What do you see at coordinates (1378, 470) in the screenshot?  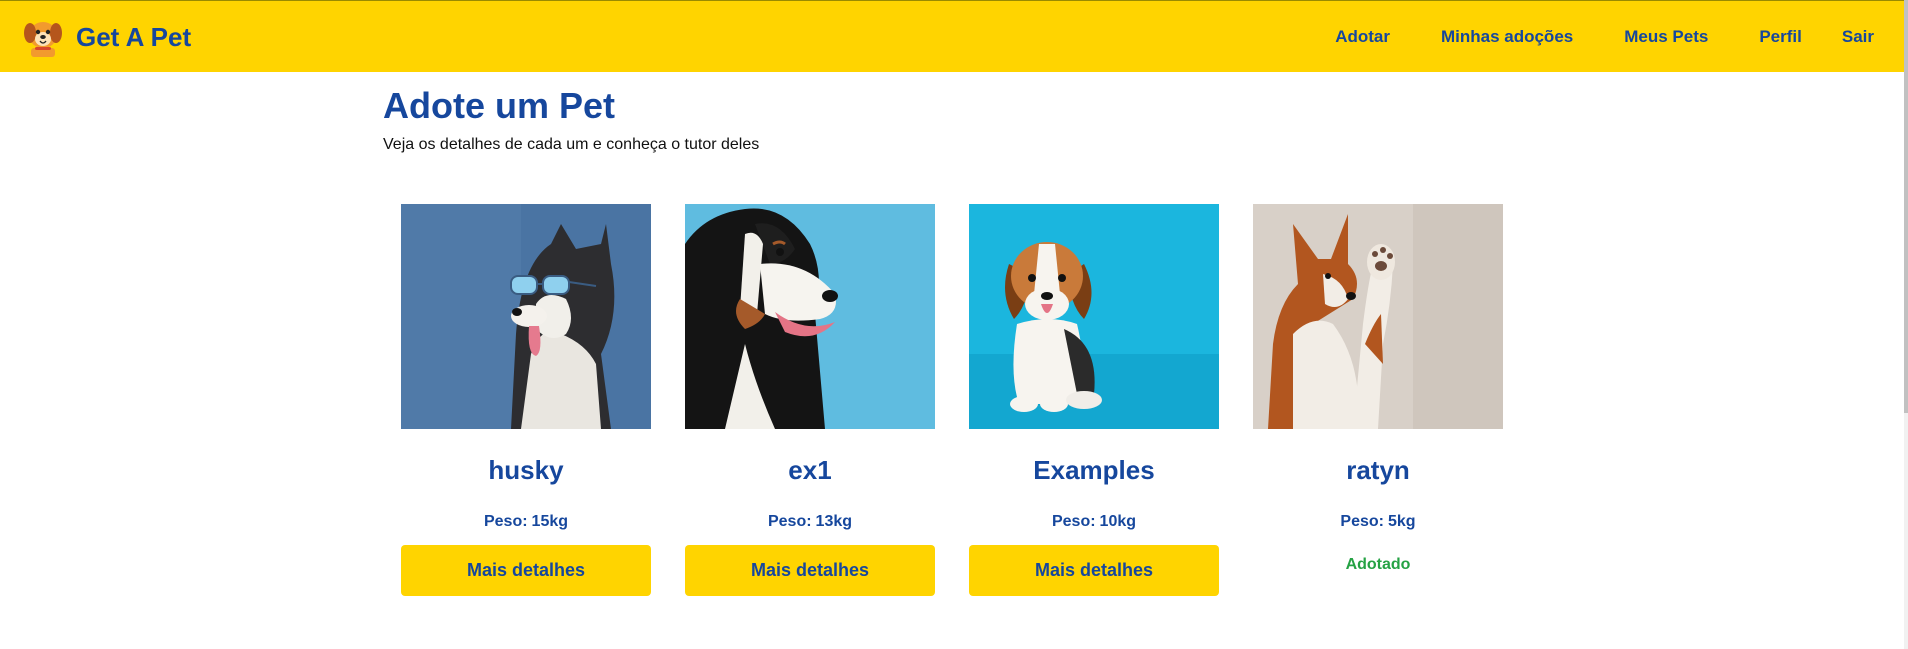 I see `pet-name: ratyn` at bounding box center [1378, 470].